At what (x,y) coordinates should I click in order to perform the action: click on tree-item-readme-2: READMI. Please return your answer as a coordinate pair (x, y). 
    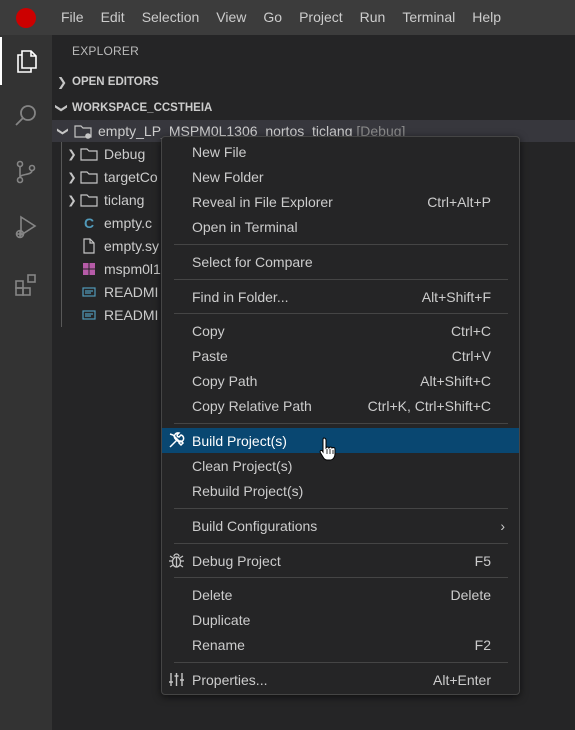
    Looking at the image, I should click on (119, 315).